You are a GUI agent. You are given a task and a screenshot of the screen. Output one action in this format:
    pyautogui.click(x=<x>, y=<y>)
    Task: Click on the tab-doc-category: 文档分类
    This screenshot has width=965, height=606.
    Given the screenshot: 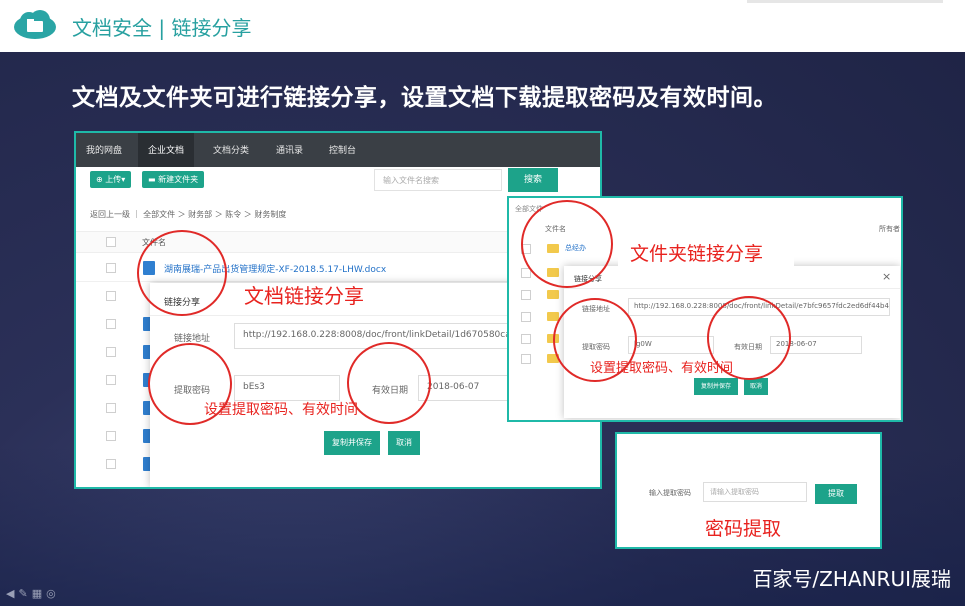 What is the action you would take?
    pyautogui.click(x=231, y=149)
    